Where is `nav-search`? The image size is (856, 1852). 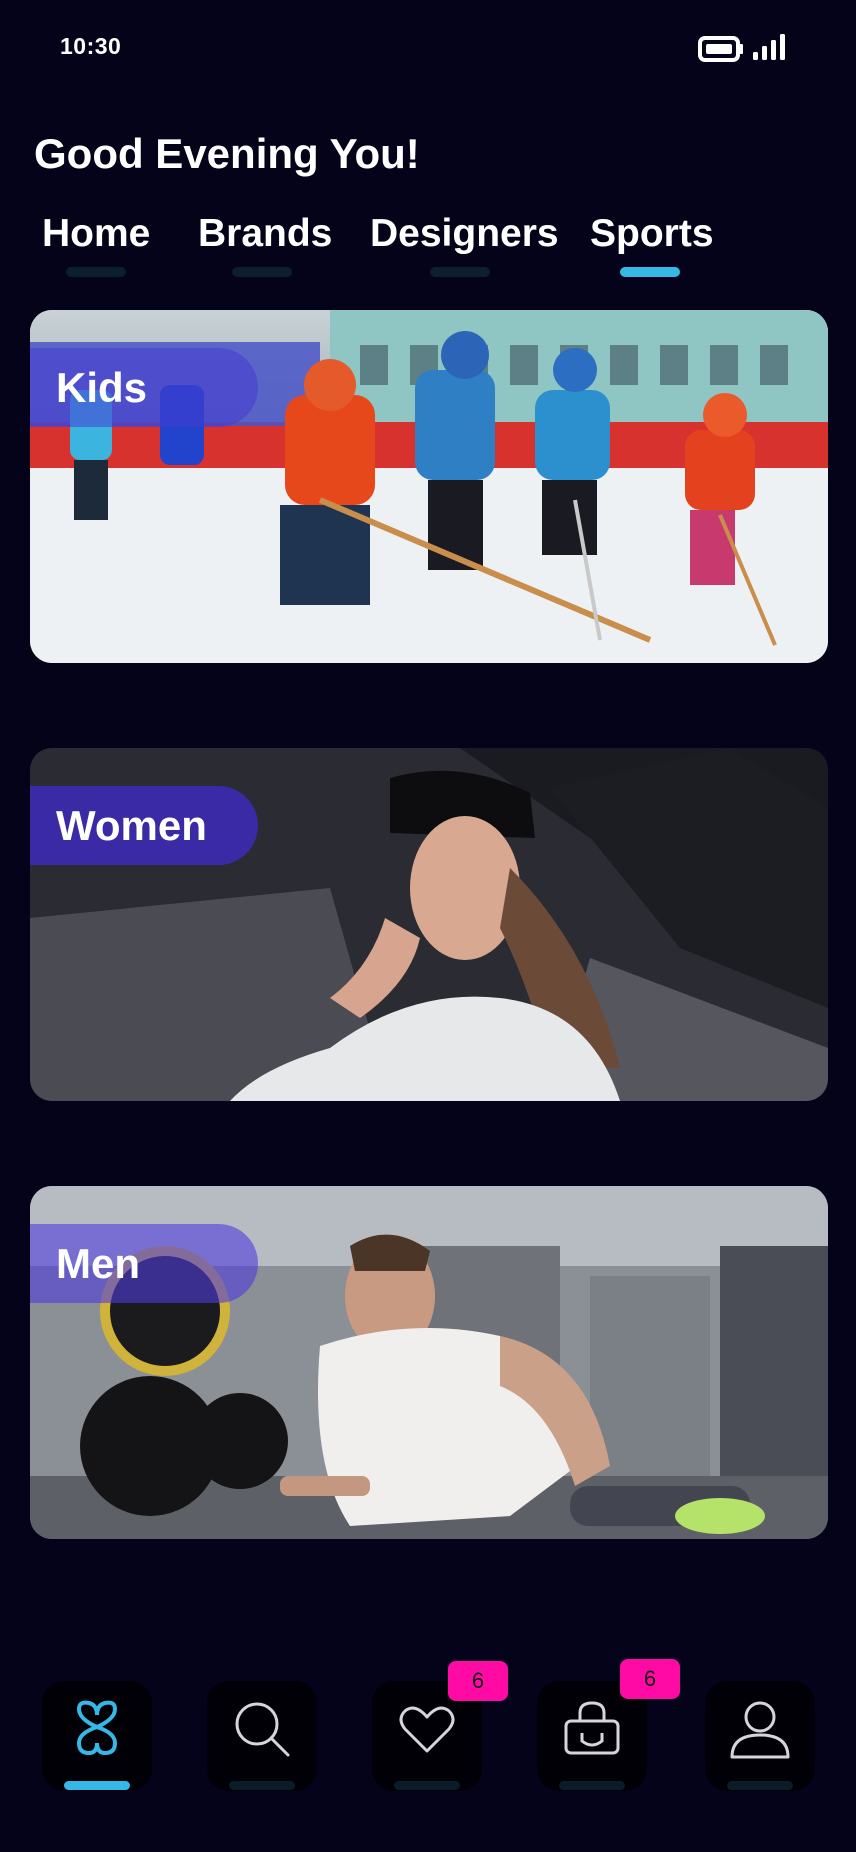 nav-search is located at coordinates (262, 1736).